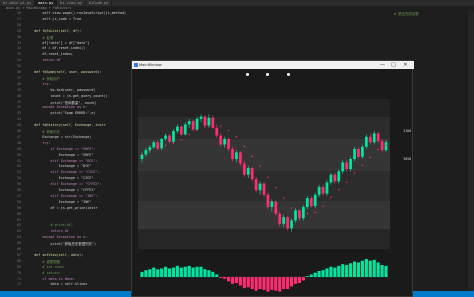 This screenshot has width=474, height=297. I want to click on line-number: 32, so click(19, 48).